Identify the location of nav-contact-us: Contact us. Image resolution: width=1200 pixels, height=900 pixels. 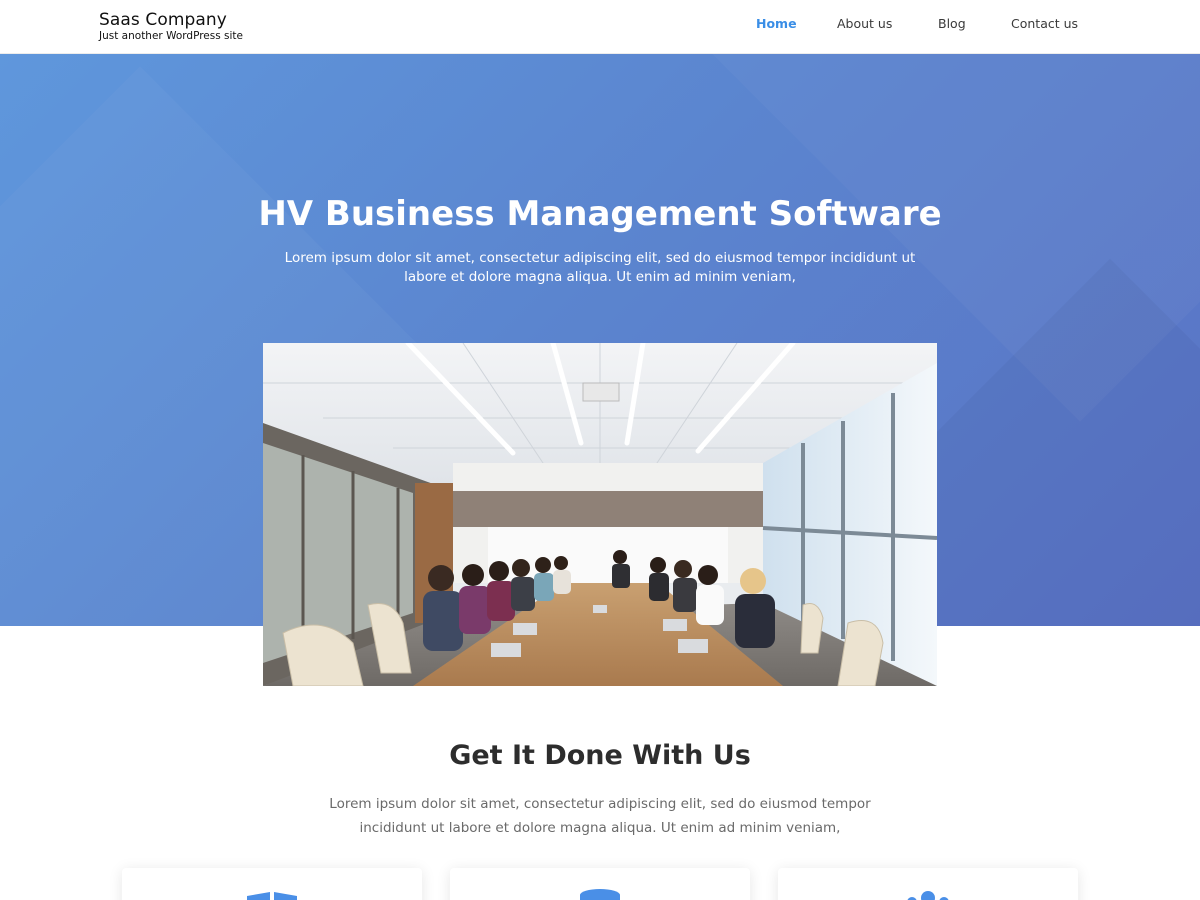
(1044, 24).